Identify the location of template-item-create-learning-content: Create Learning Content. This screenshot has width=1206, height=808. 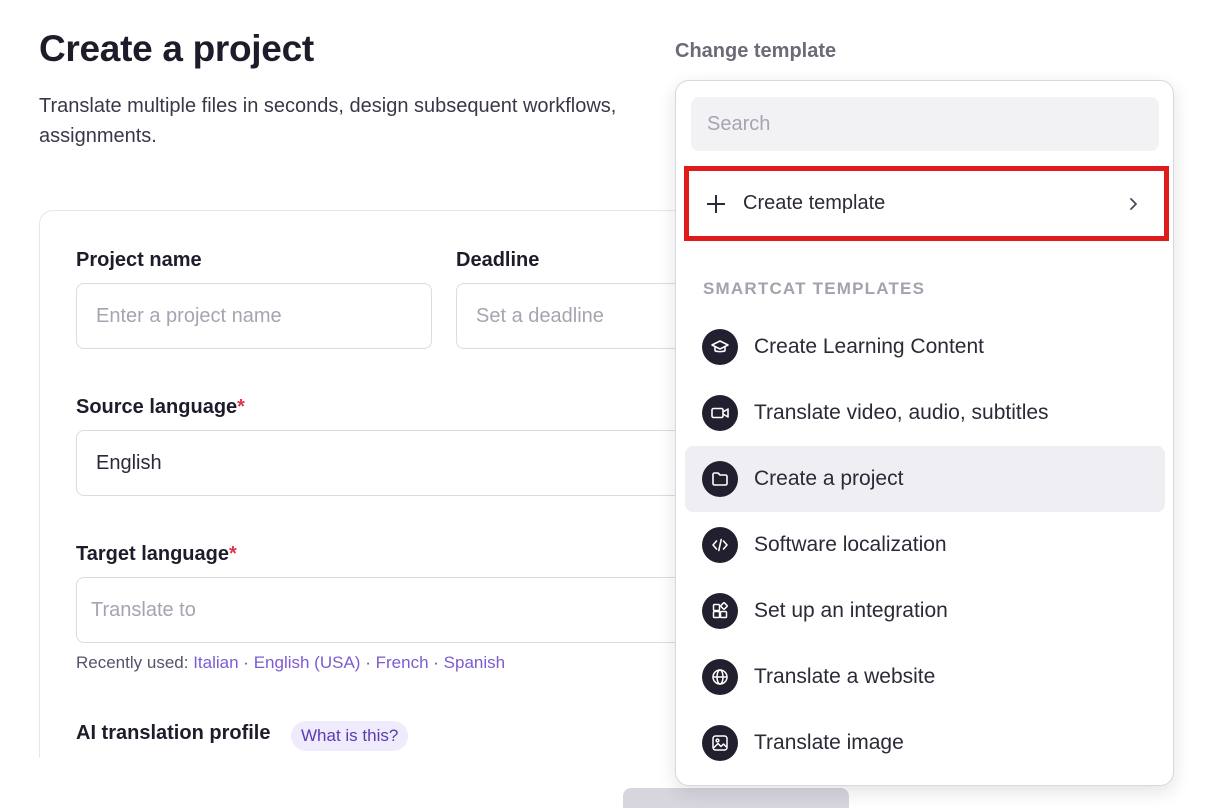
(925, 347).